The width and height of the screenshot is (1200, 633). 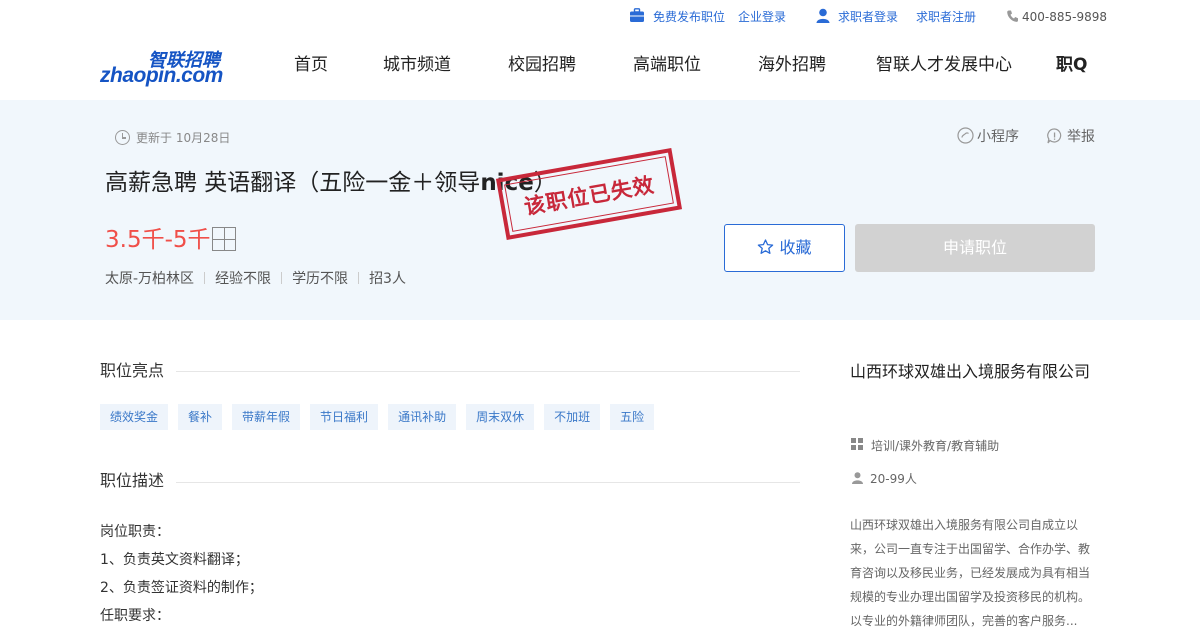 I want to click on seeker-register-link: 求职者注册, so click(x=946, y=17).